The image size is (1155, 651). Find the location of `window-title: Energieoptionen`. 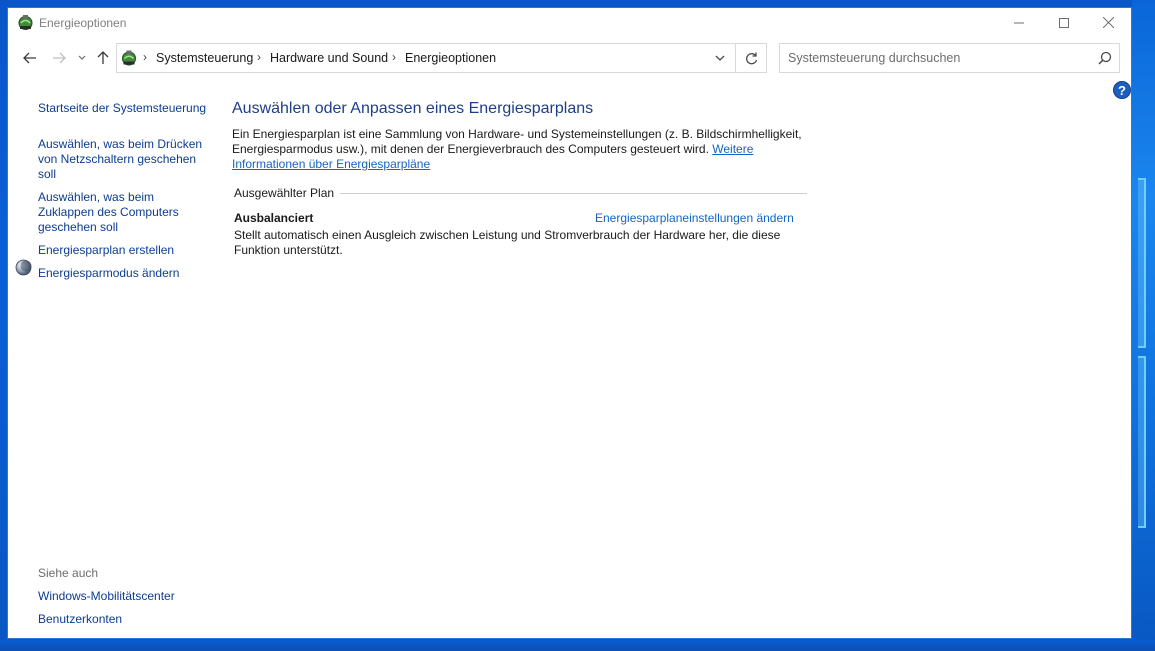

window-title: Energieoptionen is located at coordinates (83, 23).